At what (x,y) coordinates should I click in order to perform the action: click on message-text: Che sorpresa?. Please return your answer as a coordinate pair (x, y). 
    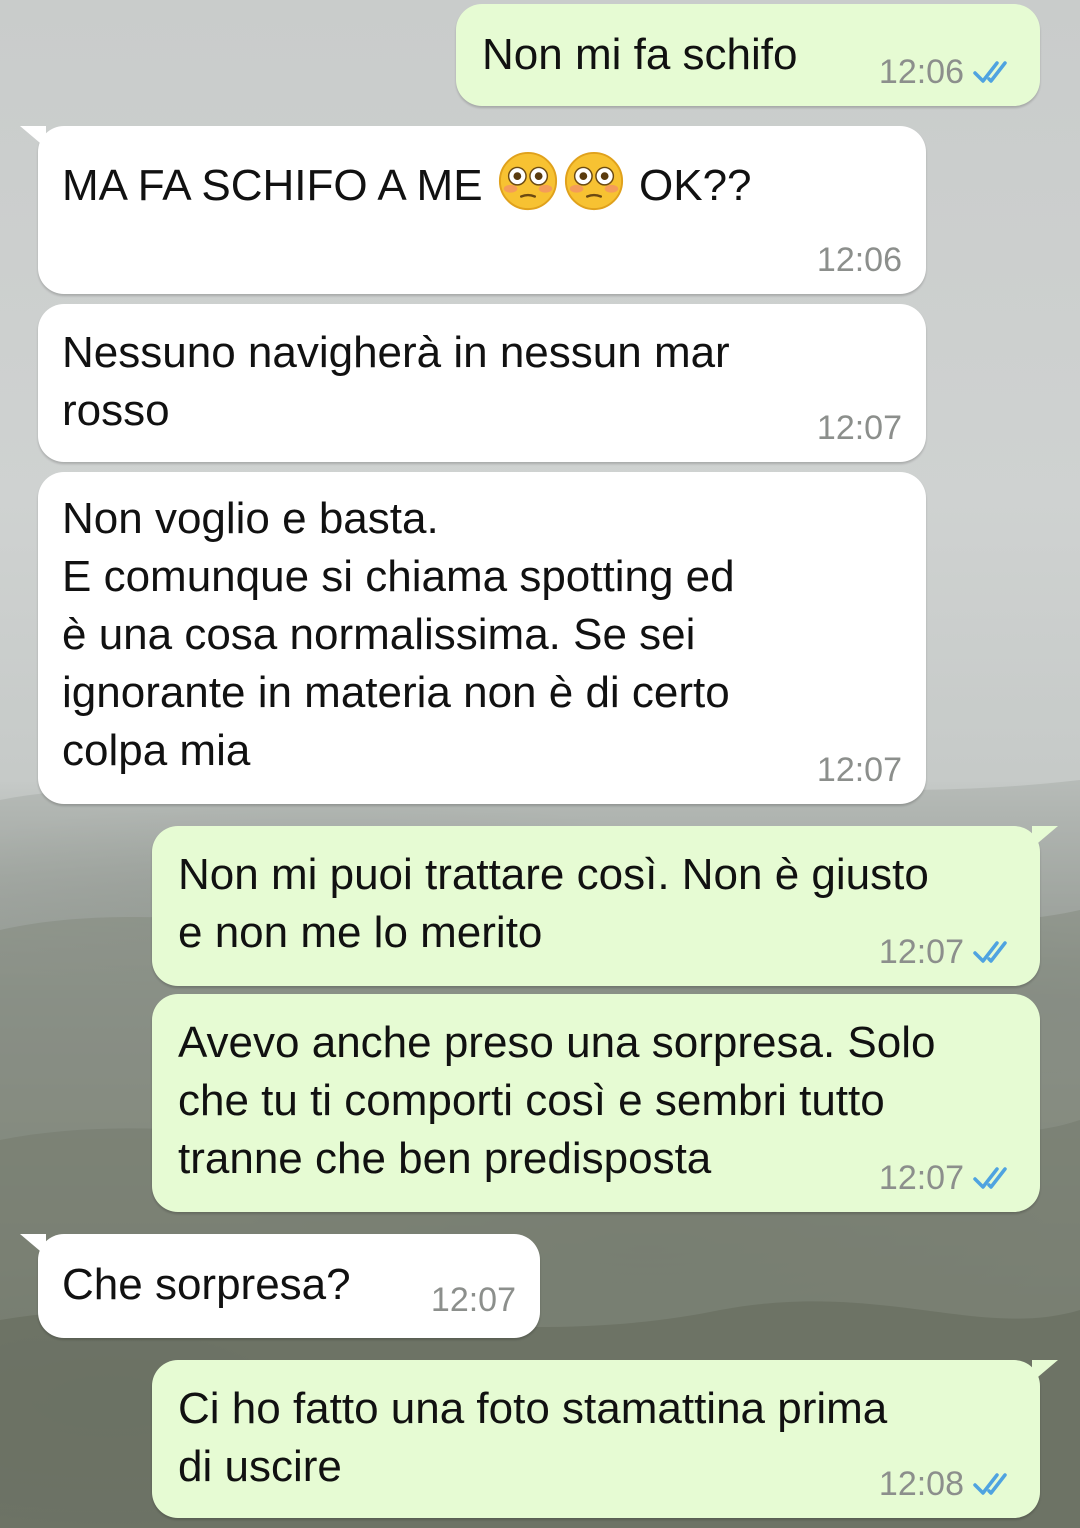
    Looking at the image, I should click on (206, 1284).